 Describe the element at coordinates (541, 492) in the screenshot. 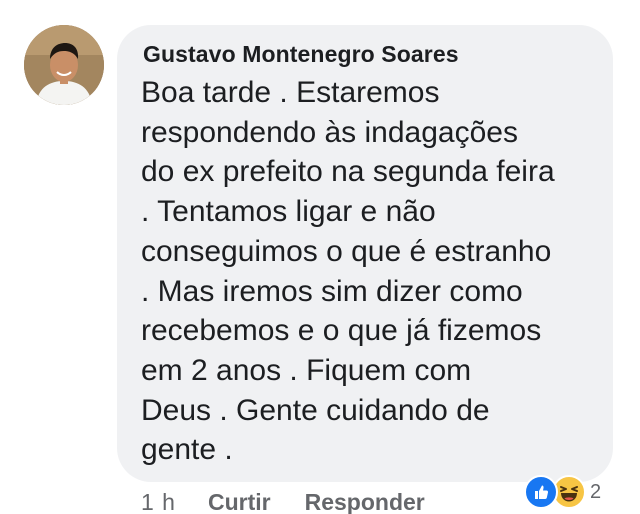

I see `like-icon` at that location.